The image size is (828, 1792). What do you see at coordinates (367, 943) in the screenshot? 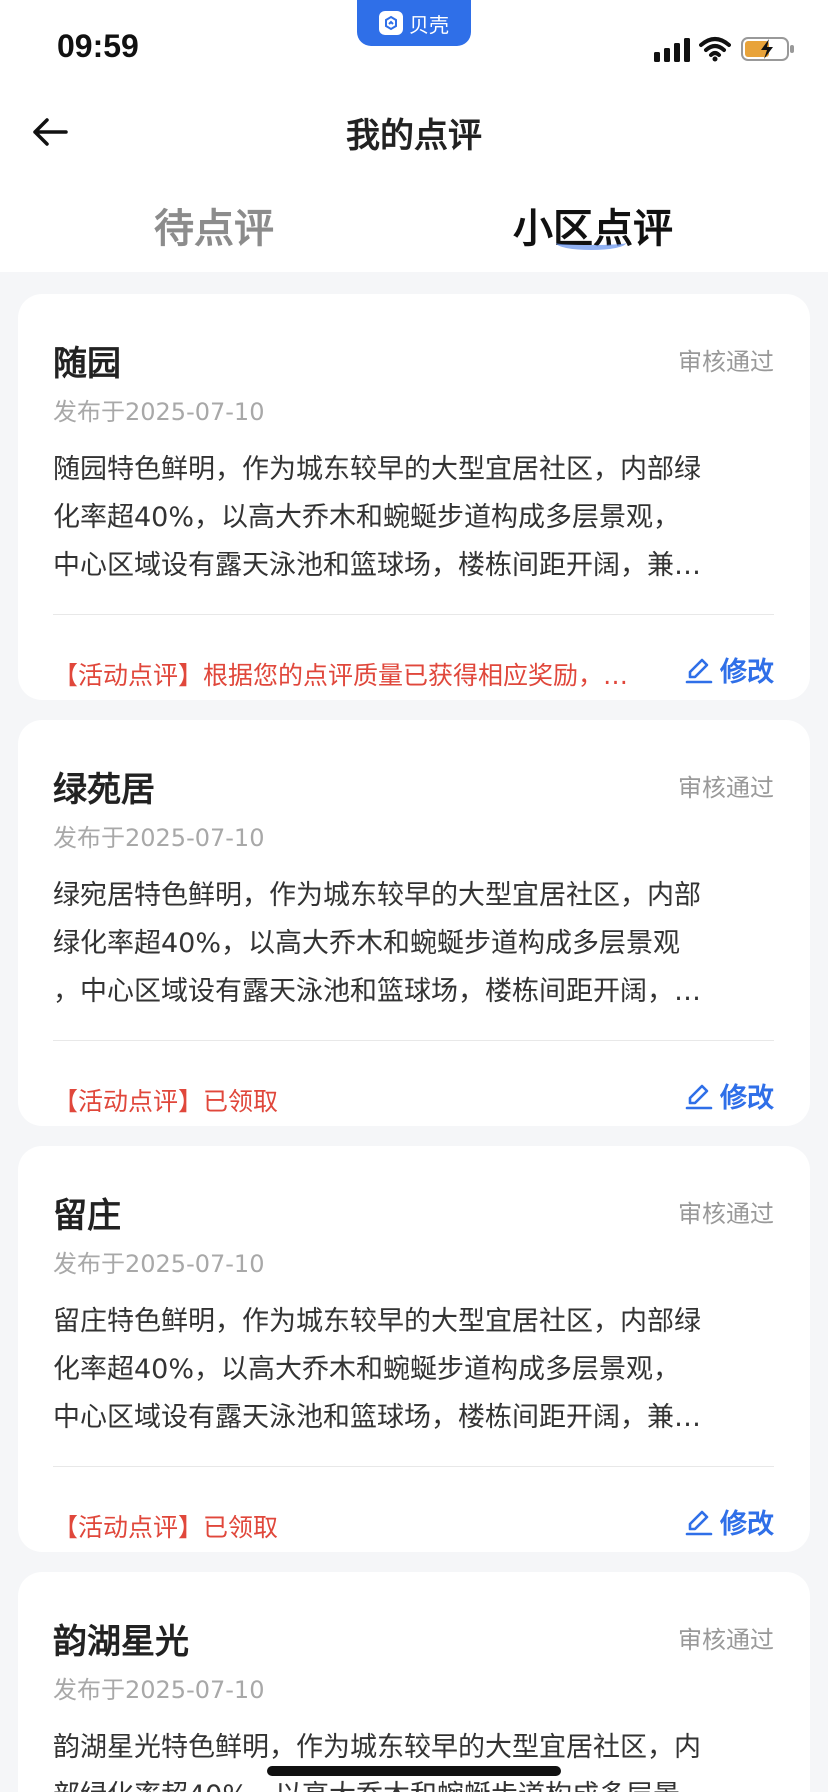
I see `review-text-line: 绿化率超40%，以高大乔木和蜿蜒步道构成多层景观` at bounding box center [367, 943].